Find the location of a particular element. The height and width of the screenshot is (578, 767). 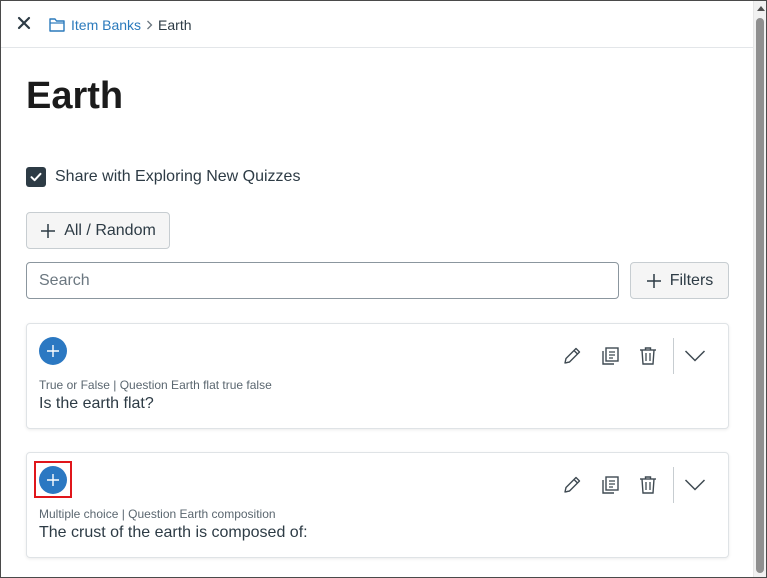

share-checkbox is located at coordinates (36, 177).